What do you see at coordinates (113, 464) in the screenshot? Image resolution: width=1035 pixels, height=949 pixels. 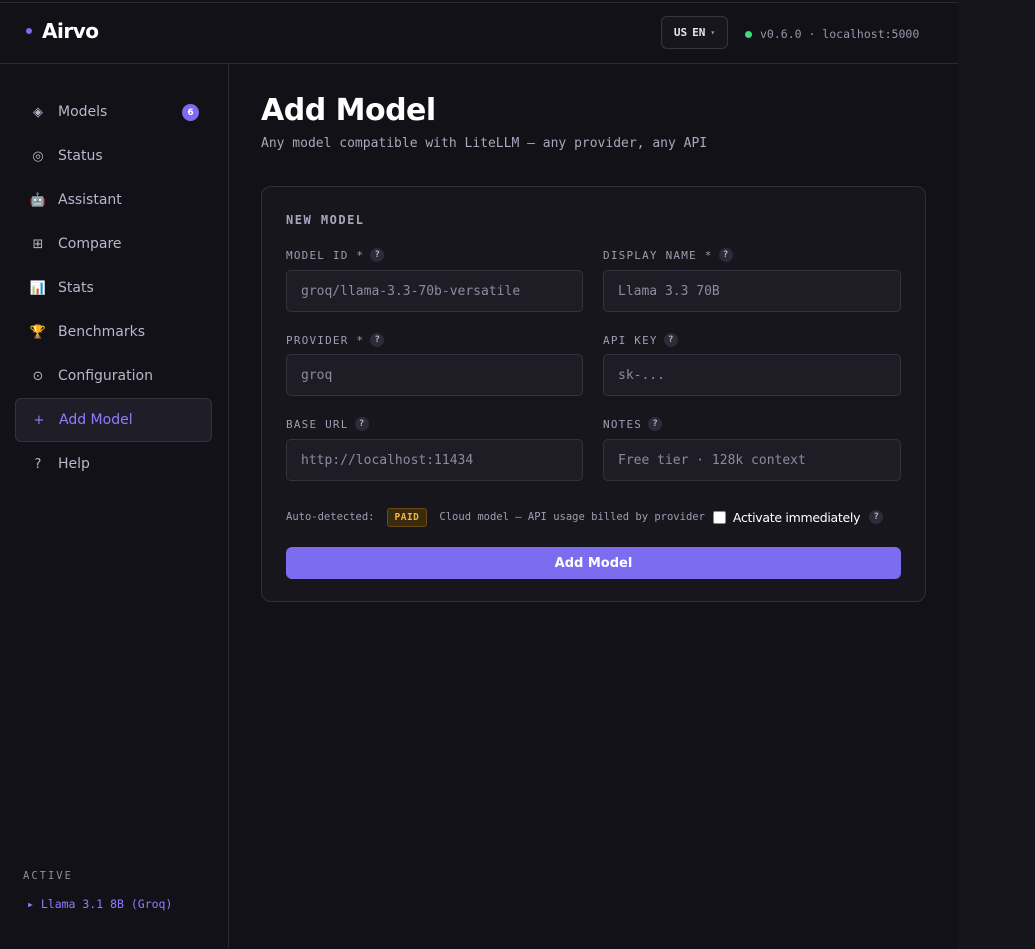 I see `sidebar-item-help: ? Help` at bounding box center [113, 464].